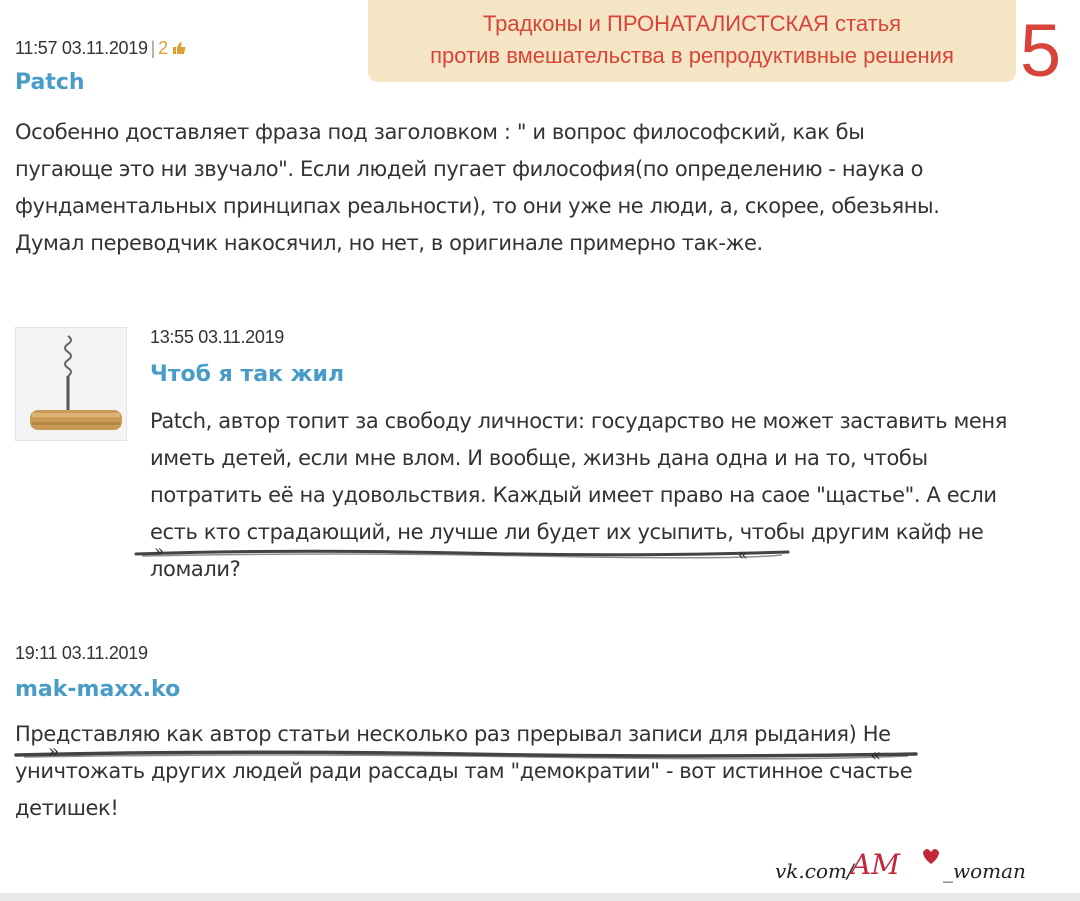 This screenshot has width=1080, height=901. I want to click on comment-1-timestamp: 11:57 03.11.2019, so click(81, 48).